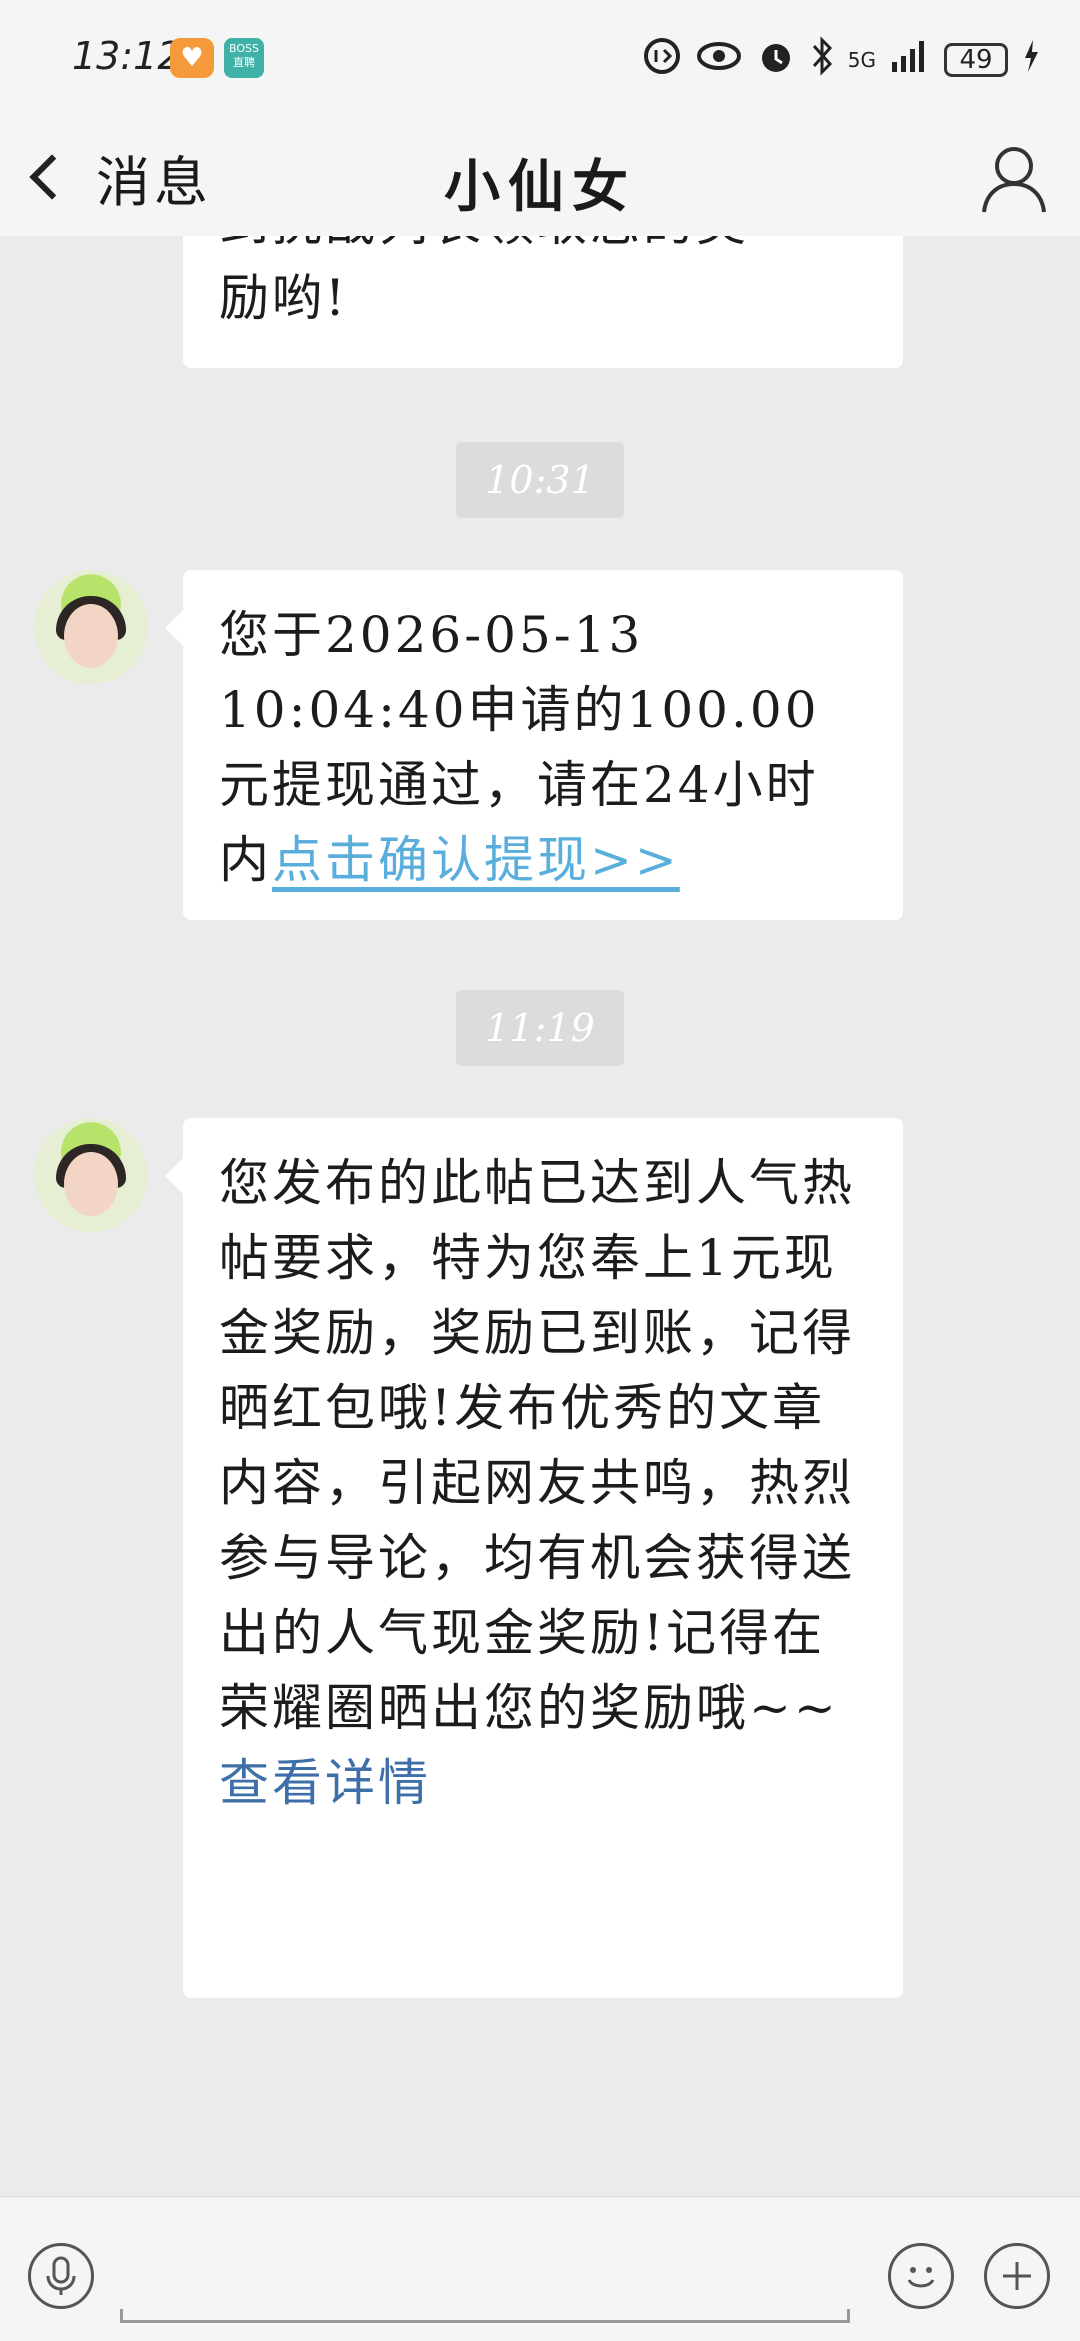 The width and height of the screenshot is (1080, 2341). Describe the element at coordinates (540, 480) in the screenshot. I see `timestamp: 10:31` at that location.